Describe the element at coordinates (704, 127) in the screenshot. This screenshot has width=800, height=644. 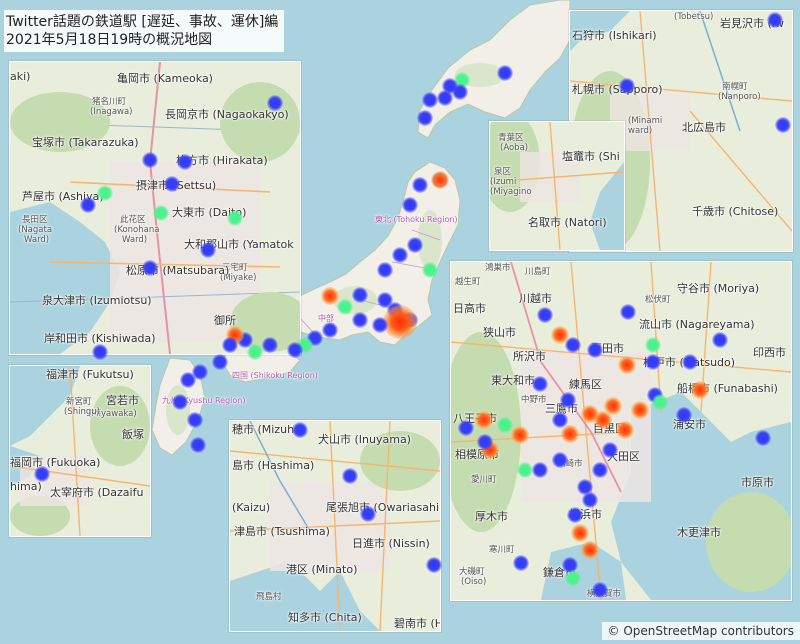
I see `label-kitahiroshima: 北広島市` at that location.